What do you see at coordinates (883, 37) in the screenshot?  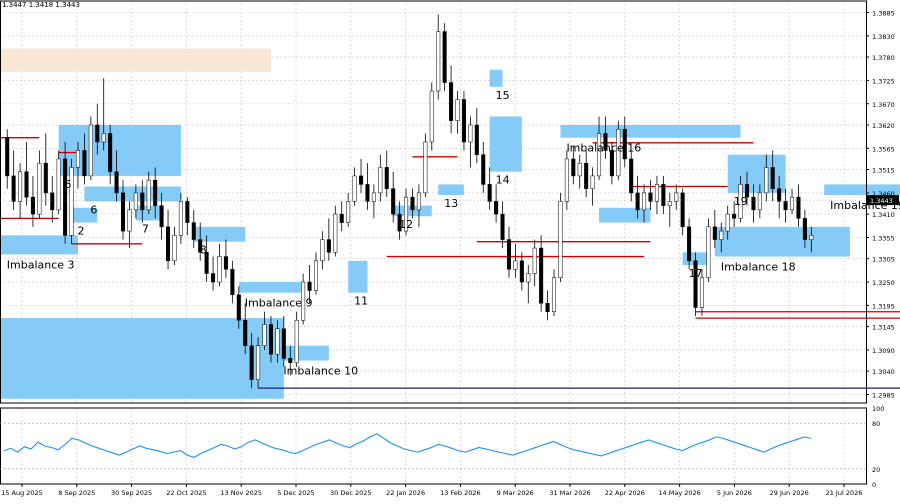 I see `price-tick-label: 1.3830` at bounding box center [883, 37].